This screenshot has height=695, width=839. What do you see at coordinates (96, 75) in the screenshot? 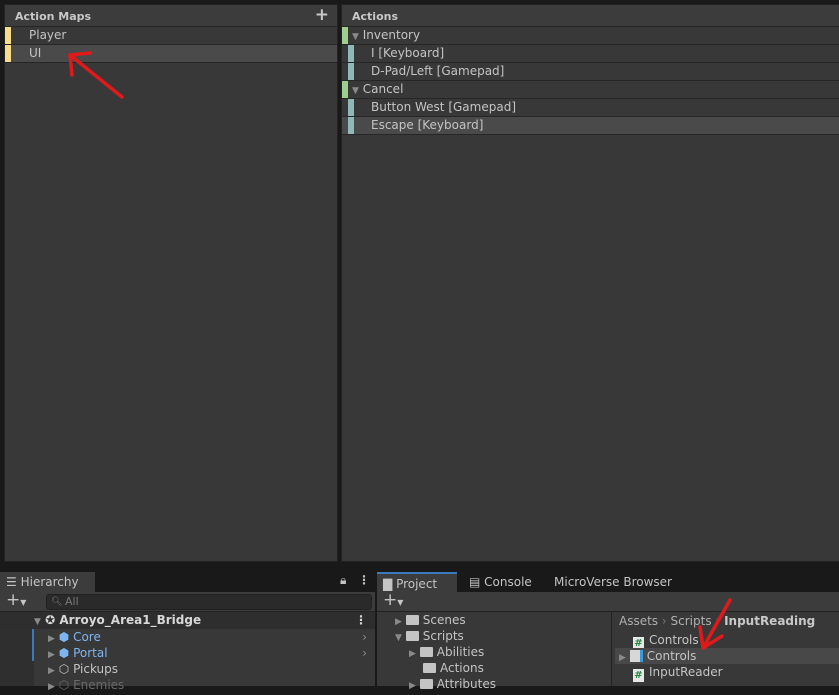
I see `arrow-annotation-ui` at bounding box center [96, 75].